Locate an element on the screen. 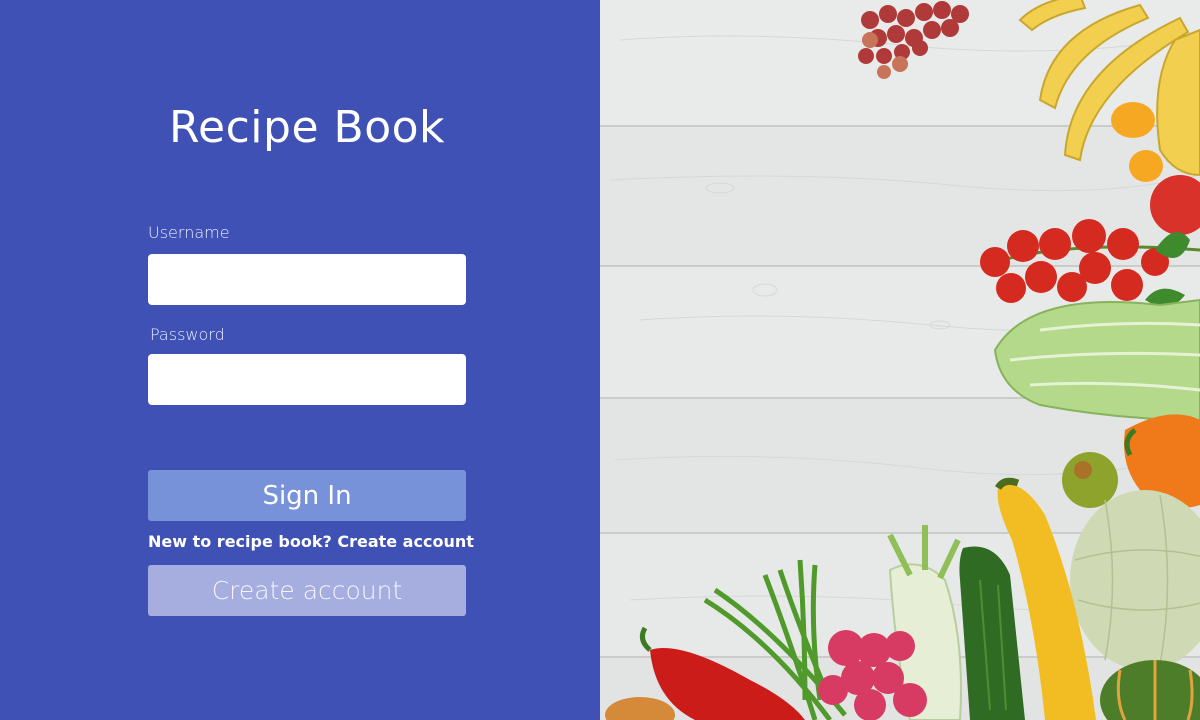 This screenshot has height=720, width=1200. app-title: Recipe Book is located at coordinates (307, 127).